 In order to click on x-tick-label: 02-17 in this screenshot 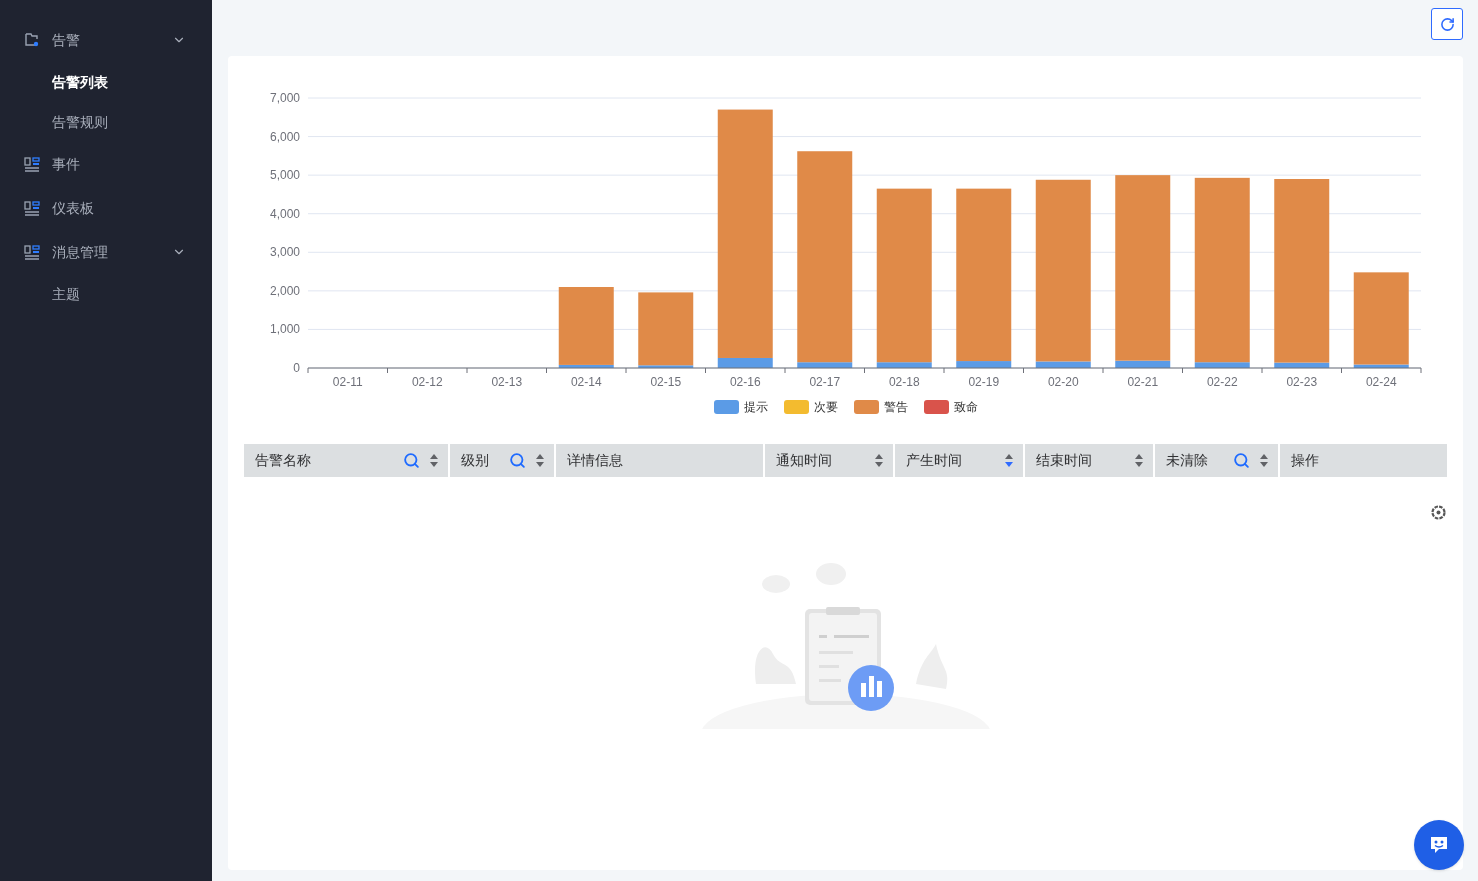, I will do `click(825, 382)`.